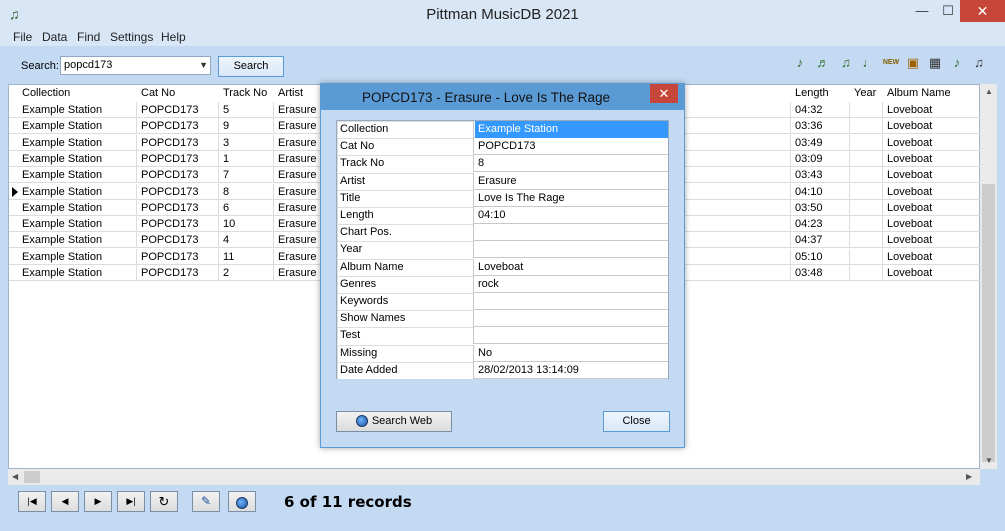  What do you see at coordinates (989, 460) in the screenshot?
I see `scroll-down-icon: ▼` at bounding box center [989, 460].